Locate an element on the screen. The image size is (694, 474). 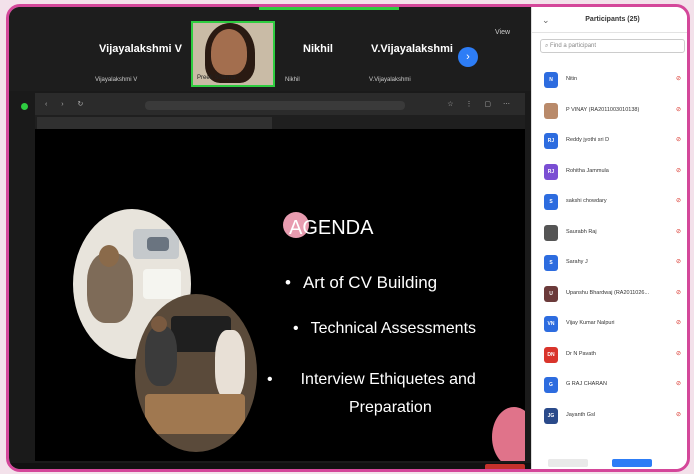
end-meeting-button is located at coordinates (505, 466).